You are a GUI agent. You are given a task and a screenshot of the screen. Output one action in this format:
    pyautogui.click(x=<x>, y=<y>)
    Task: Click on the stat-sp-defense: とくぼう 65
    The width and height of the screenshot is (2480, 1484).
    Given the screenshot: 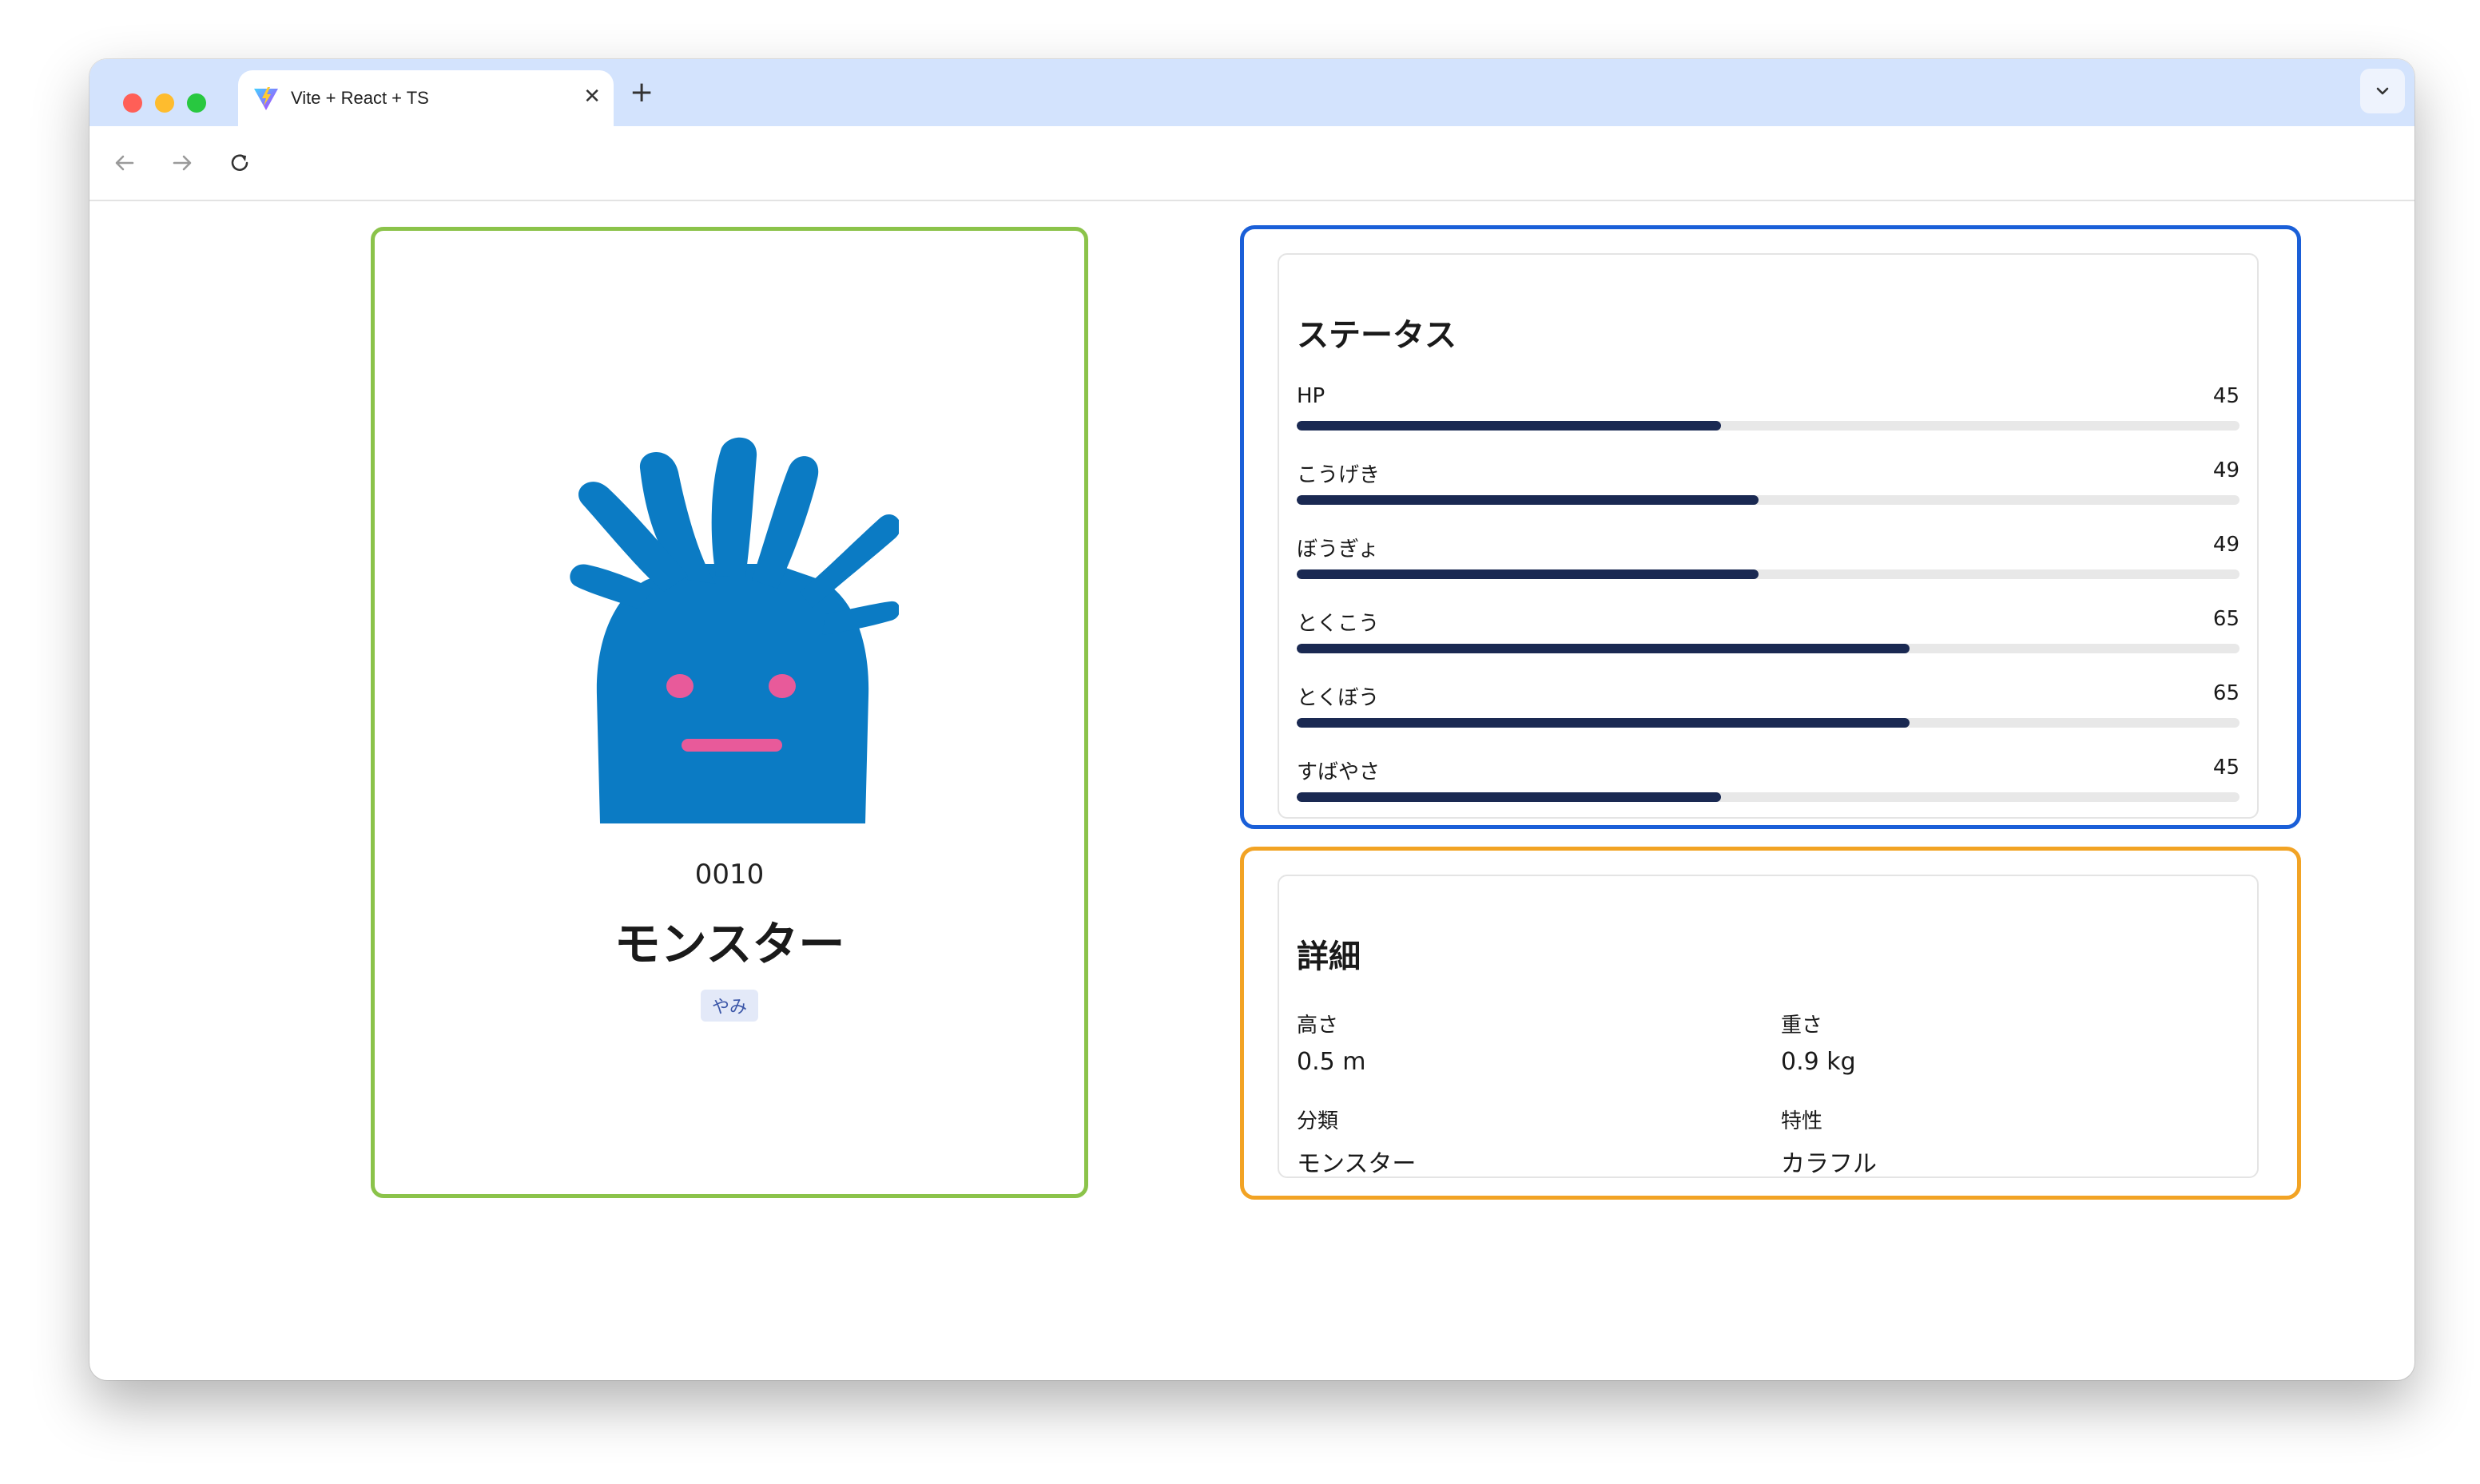 What is the action you would take?
    pyautogui.click(x=1769, y=706)
    